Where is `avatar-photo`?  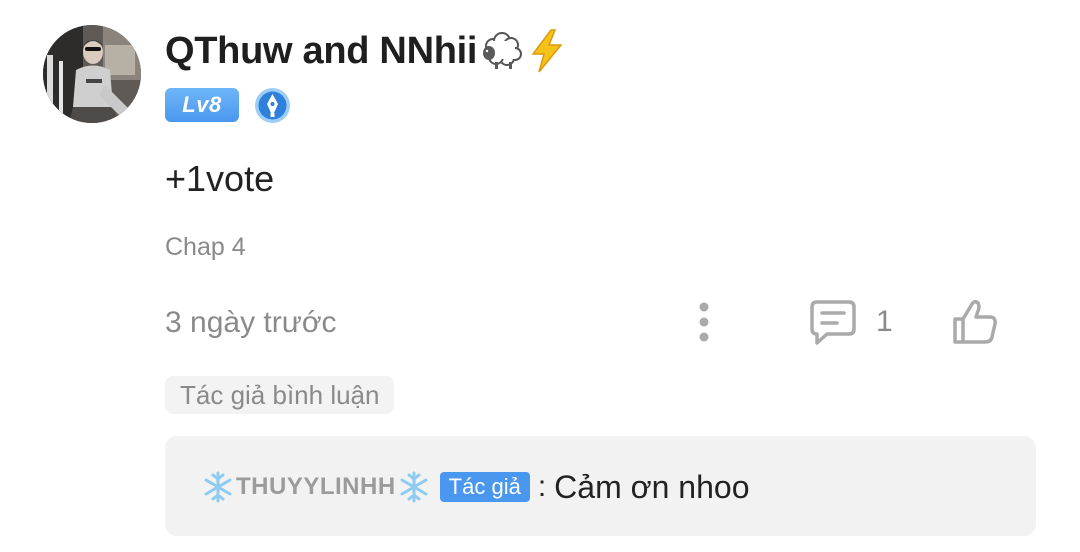 avatar-photo is located at coordinates (92, 74).